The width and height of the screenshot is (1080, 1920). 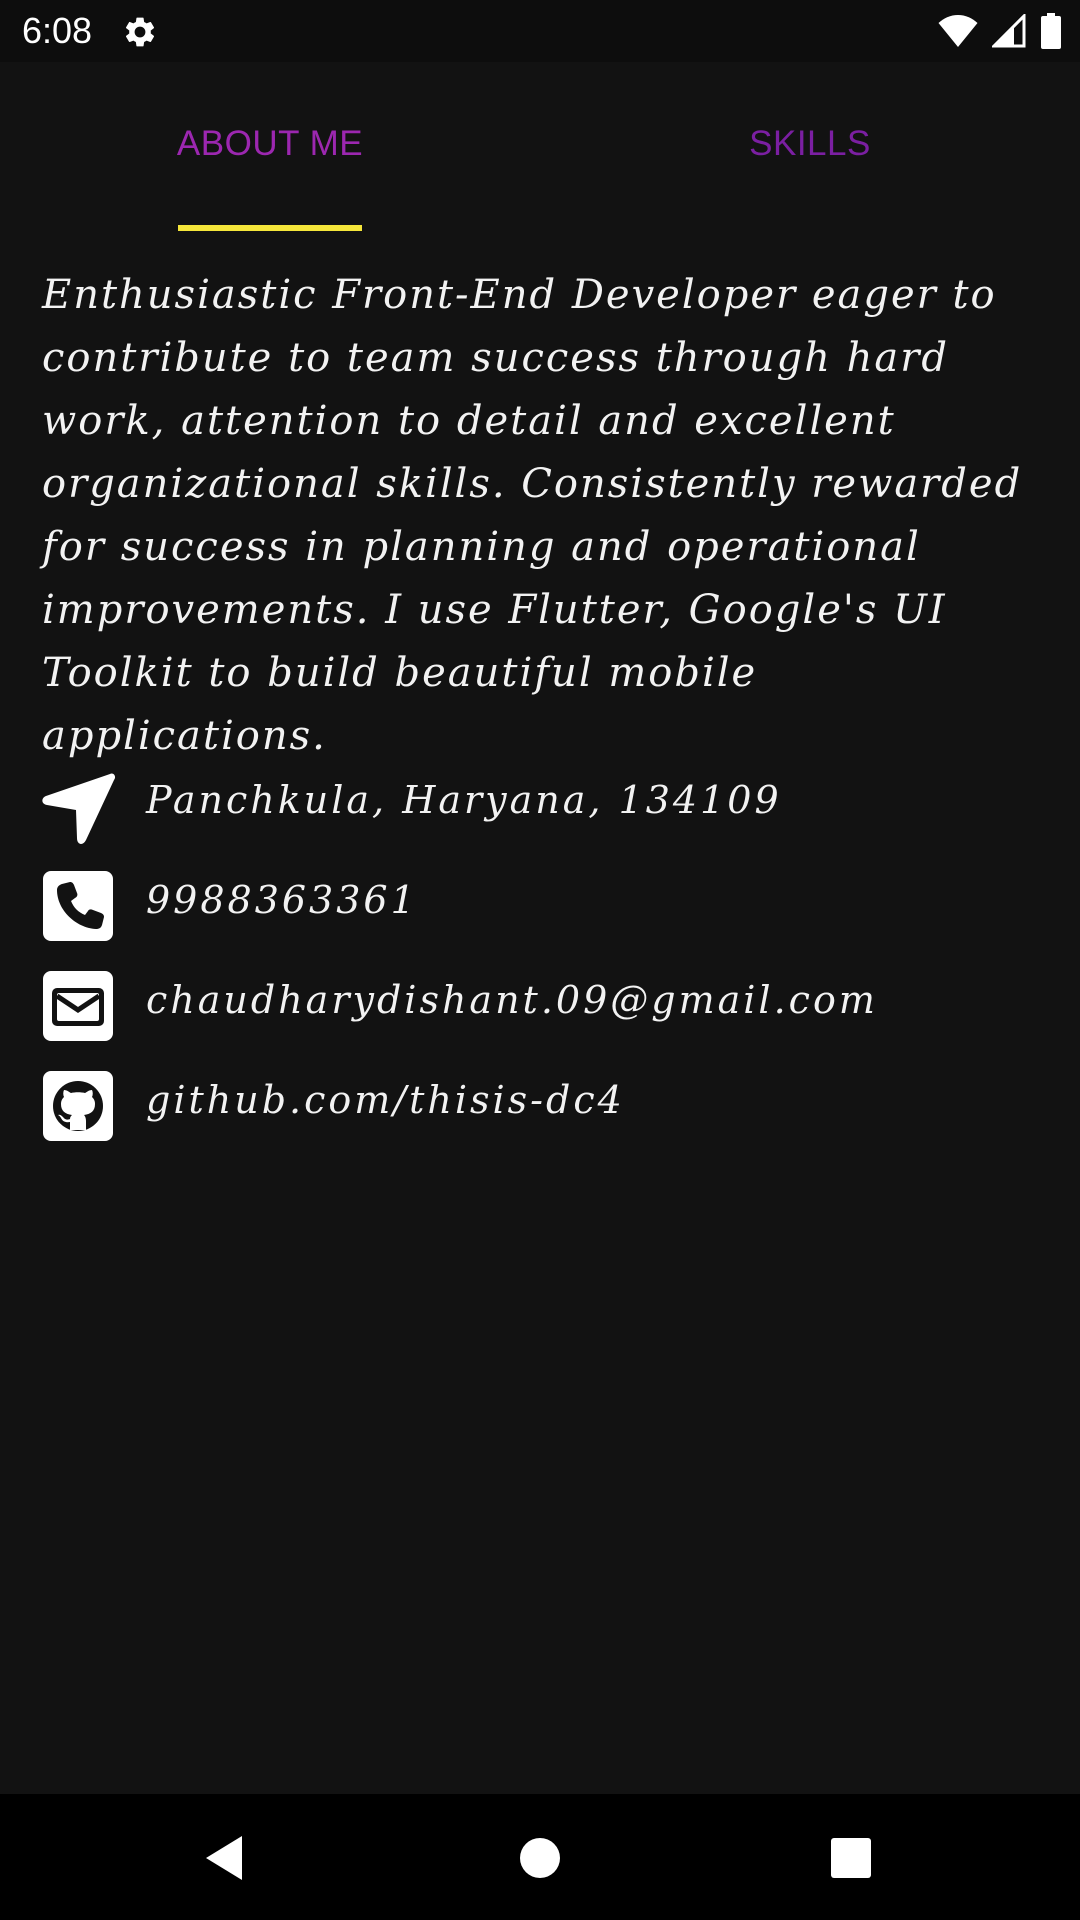 What do you see at coordinates (810, 143) in the screenshot?
I see `tab-skills-label: SKILLS` at bounding box center [810, 143].